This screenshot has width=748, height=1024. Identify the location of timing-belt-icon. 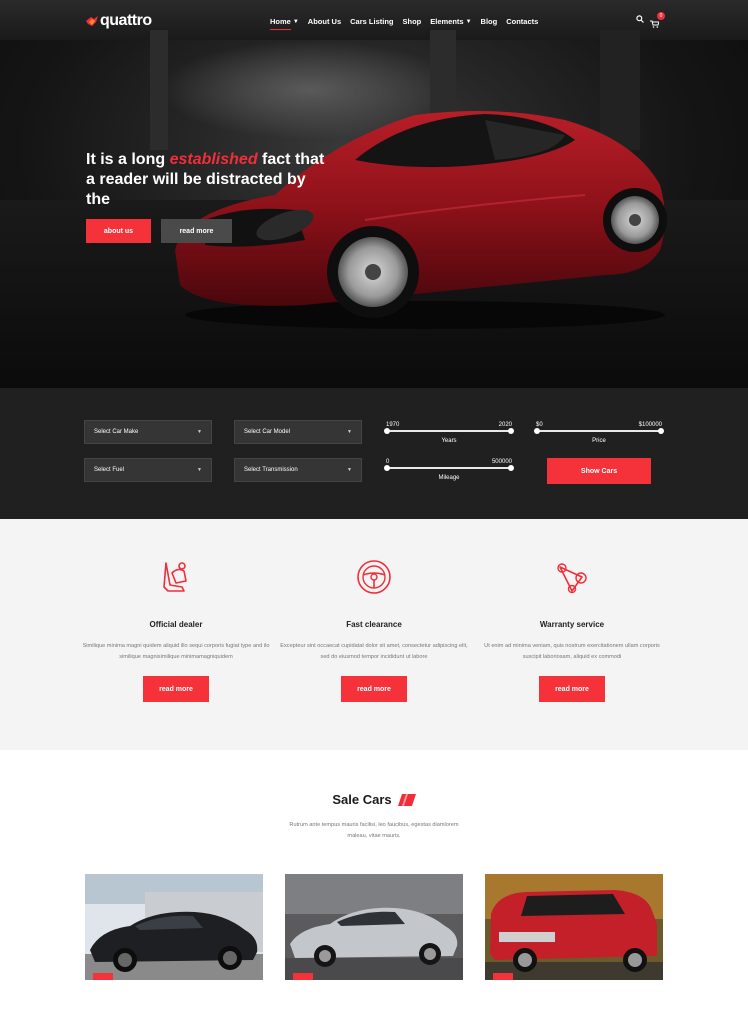
(572, 578).